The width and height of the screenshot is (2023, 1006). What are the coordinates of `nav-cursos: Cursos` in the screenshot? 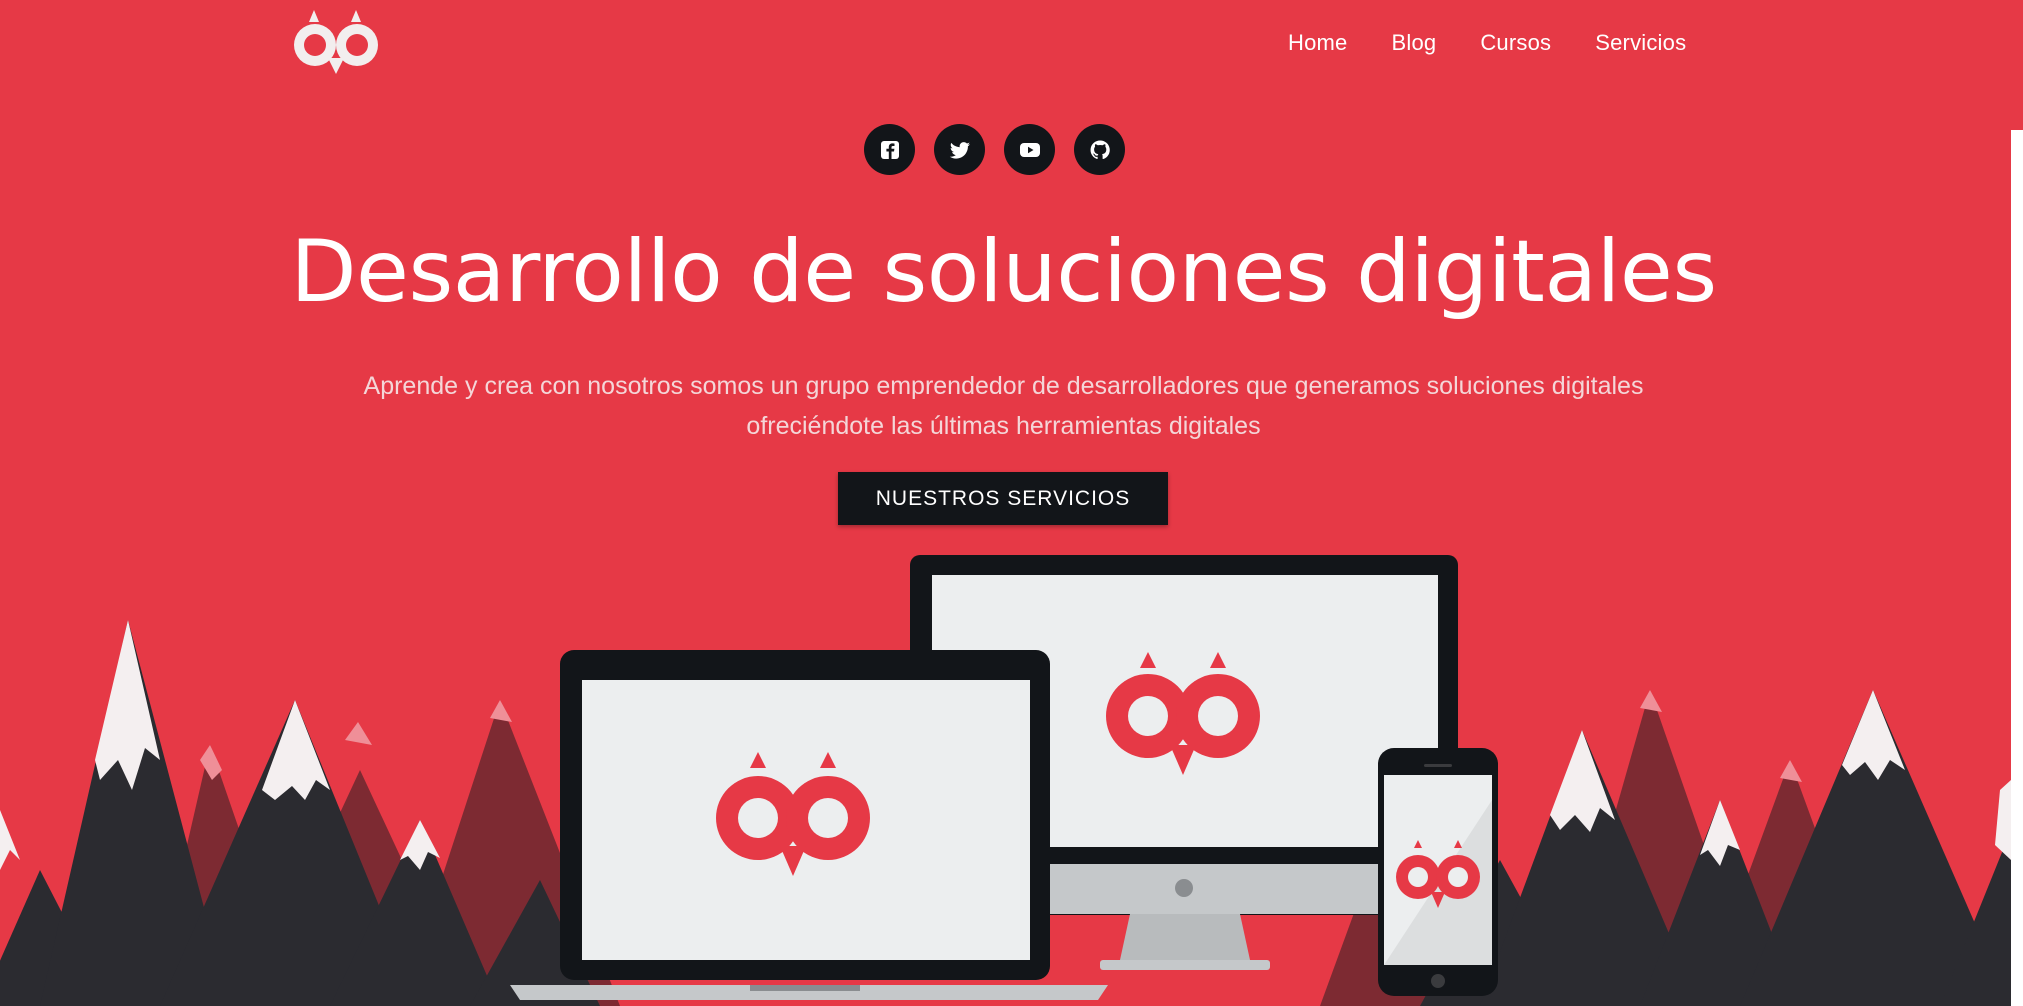 It's located at (1515, 43).